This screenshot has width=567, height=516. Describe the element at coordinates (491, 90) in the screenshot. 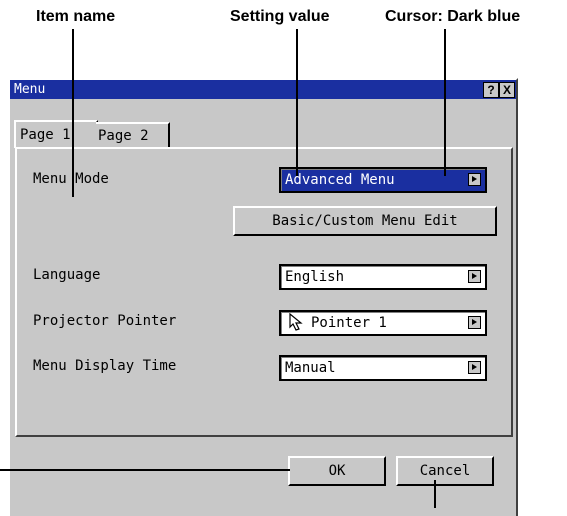

I see `help-button: ?` at that location.